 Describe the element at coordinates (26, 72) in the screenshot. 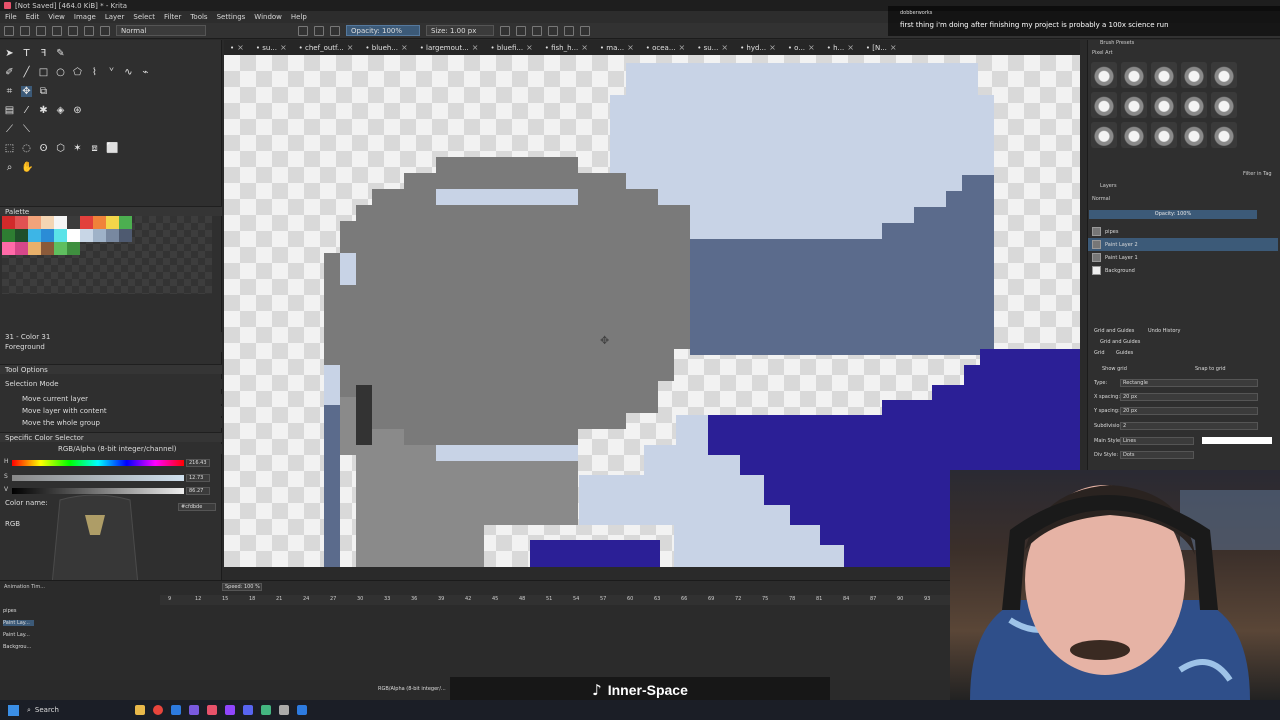

I see `line-tool-icon: ╱` at that location.